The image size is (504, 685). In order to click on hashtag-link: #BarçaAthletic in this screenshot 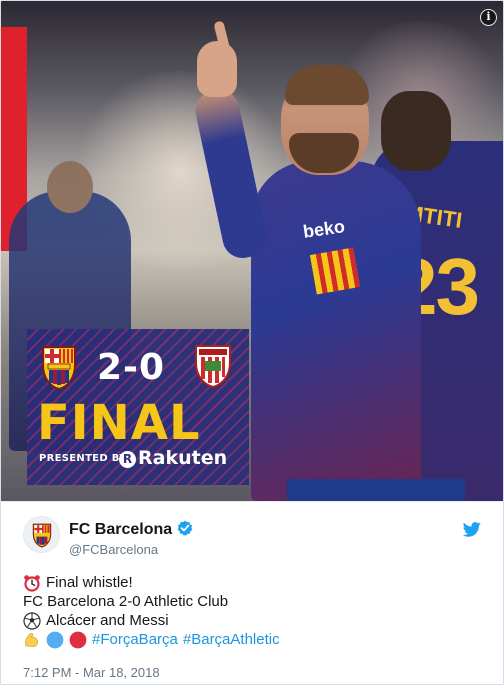, I will do `click(231, 639)`.